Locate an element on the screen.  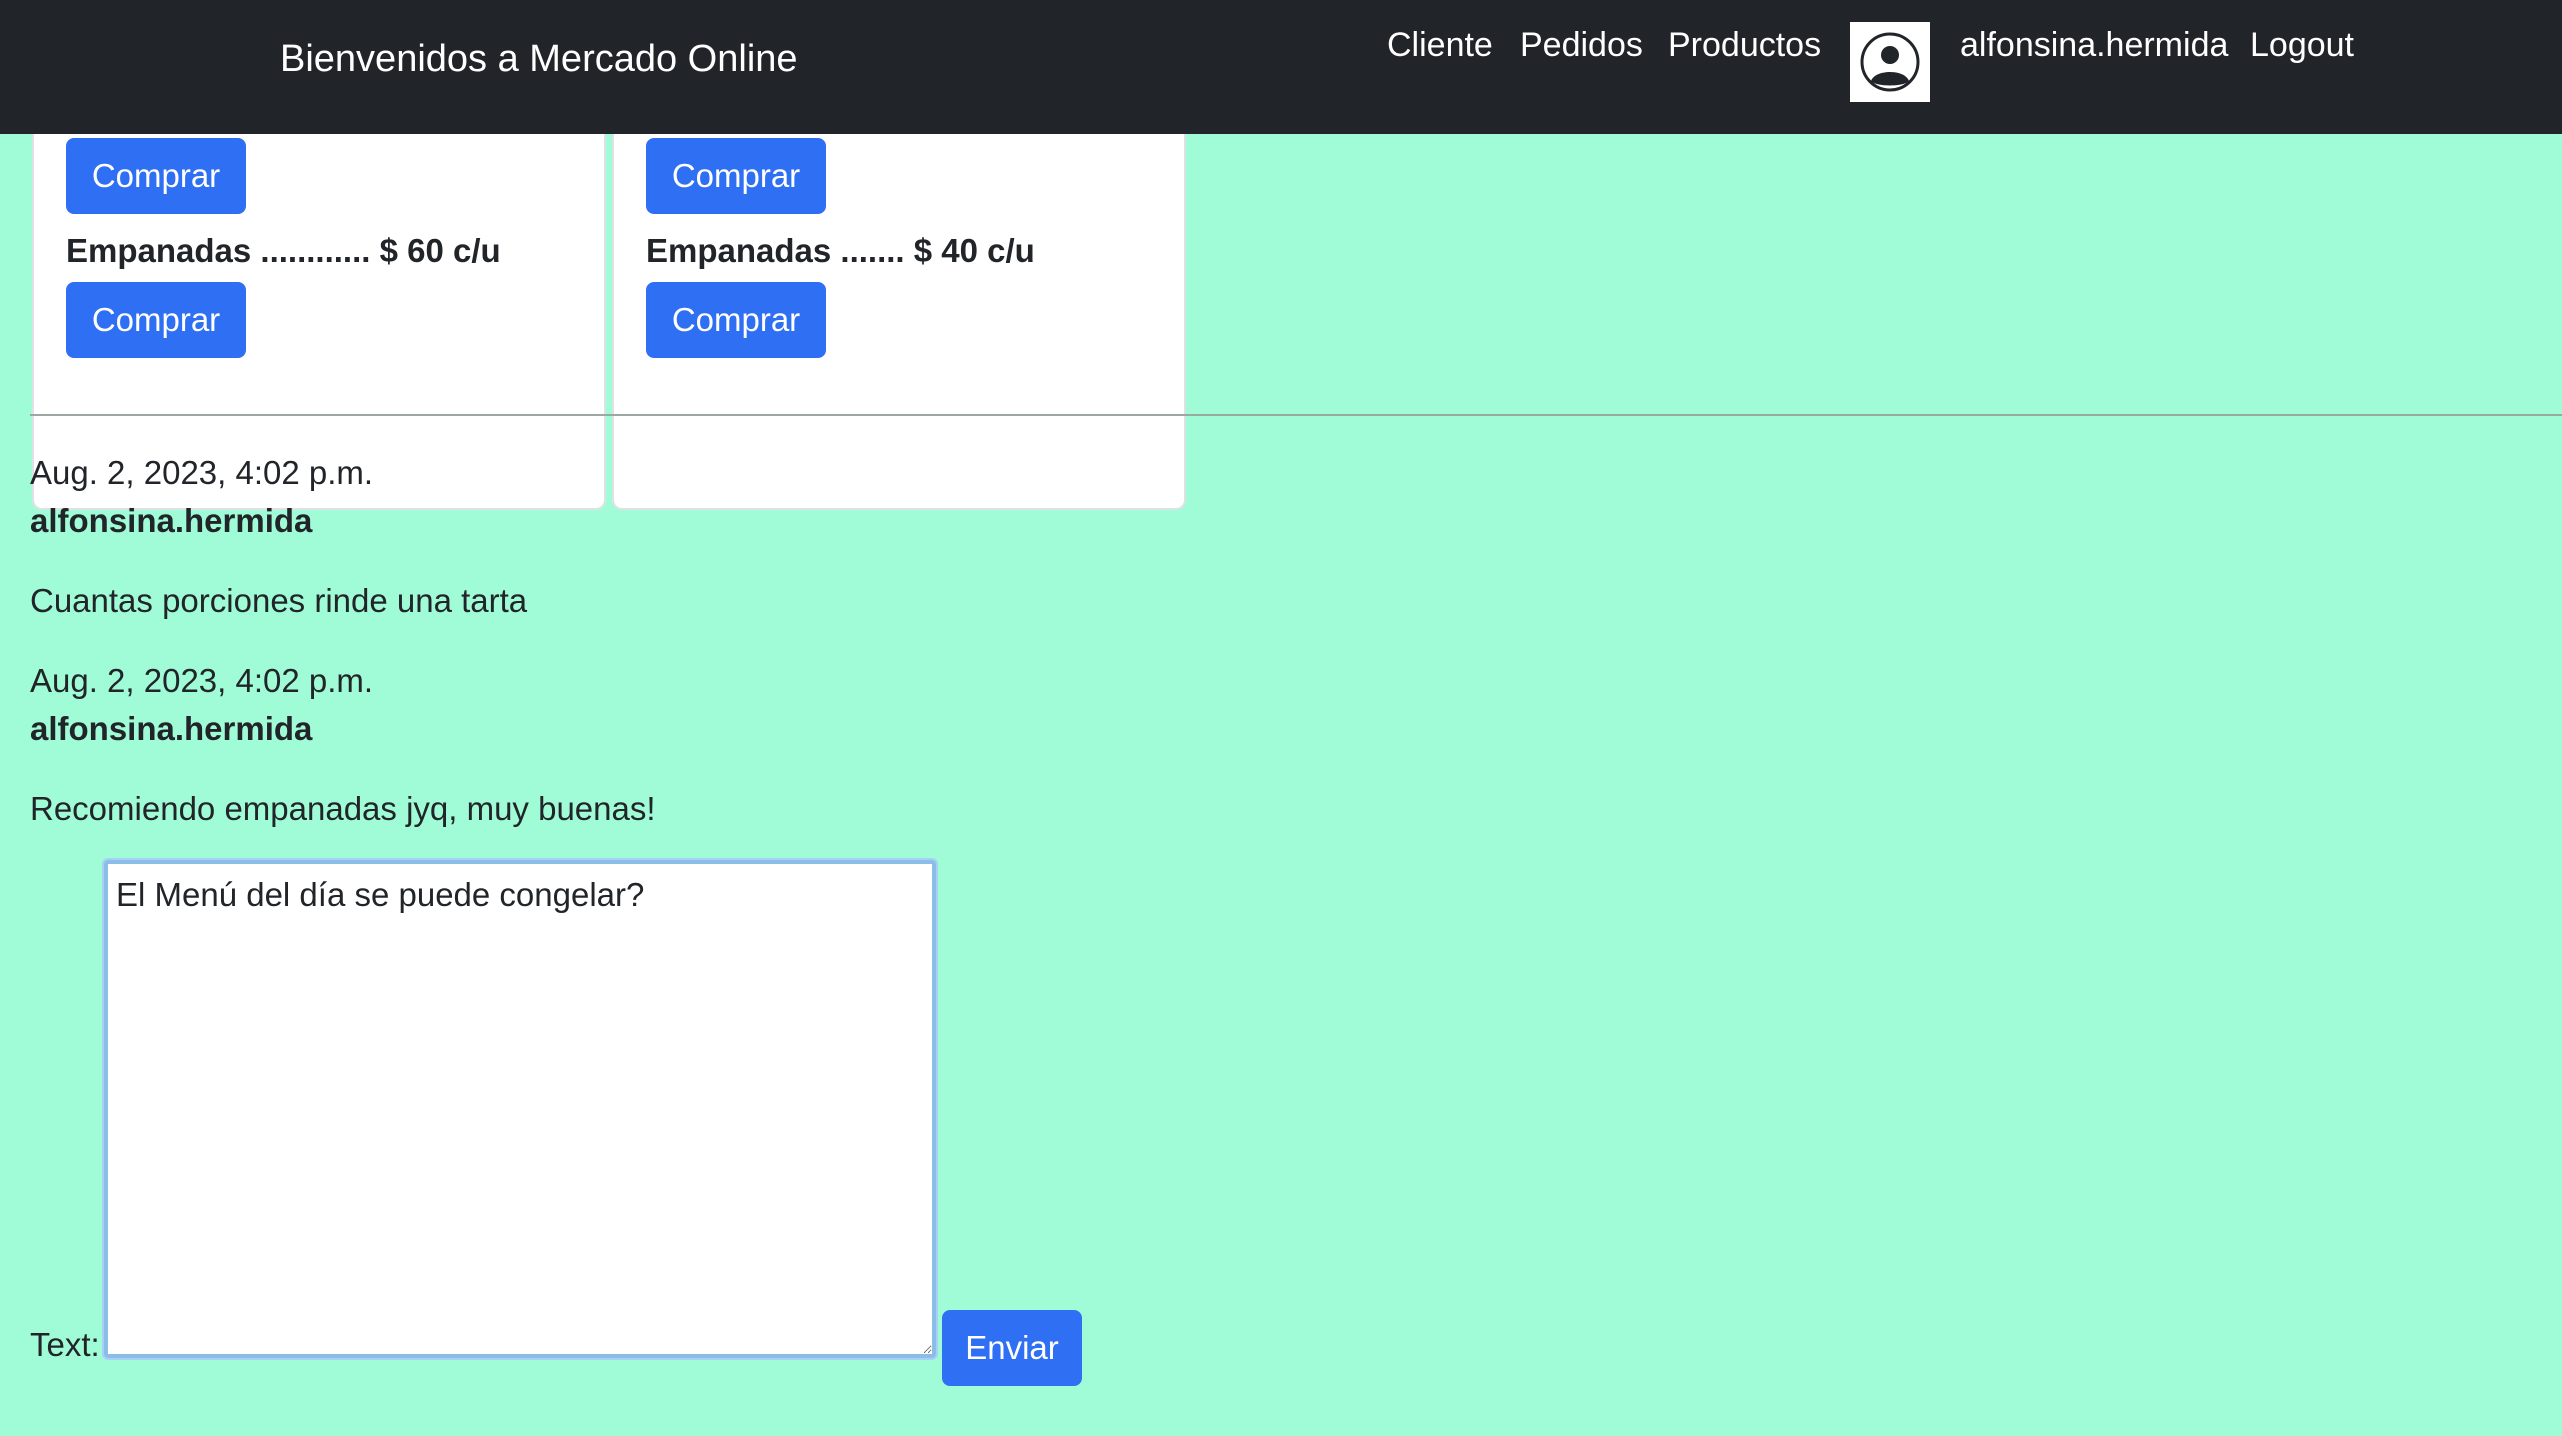
nav-link-cliente: Cliente is located at coordinates (1440, 45).